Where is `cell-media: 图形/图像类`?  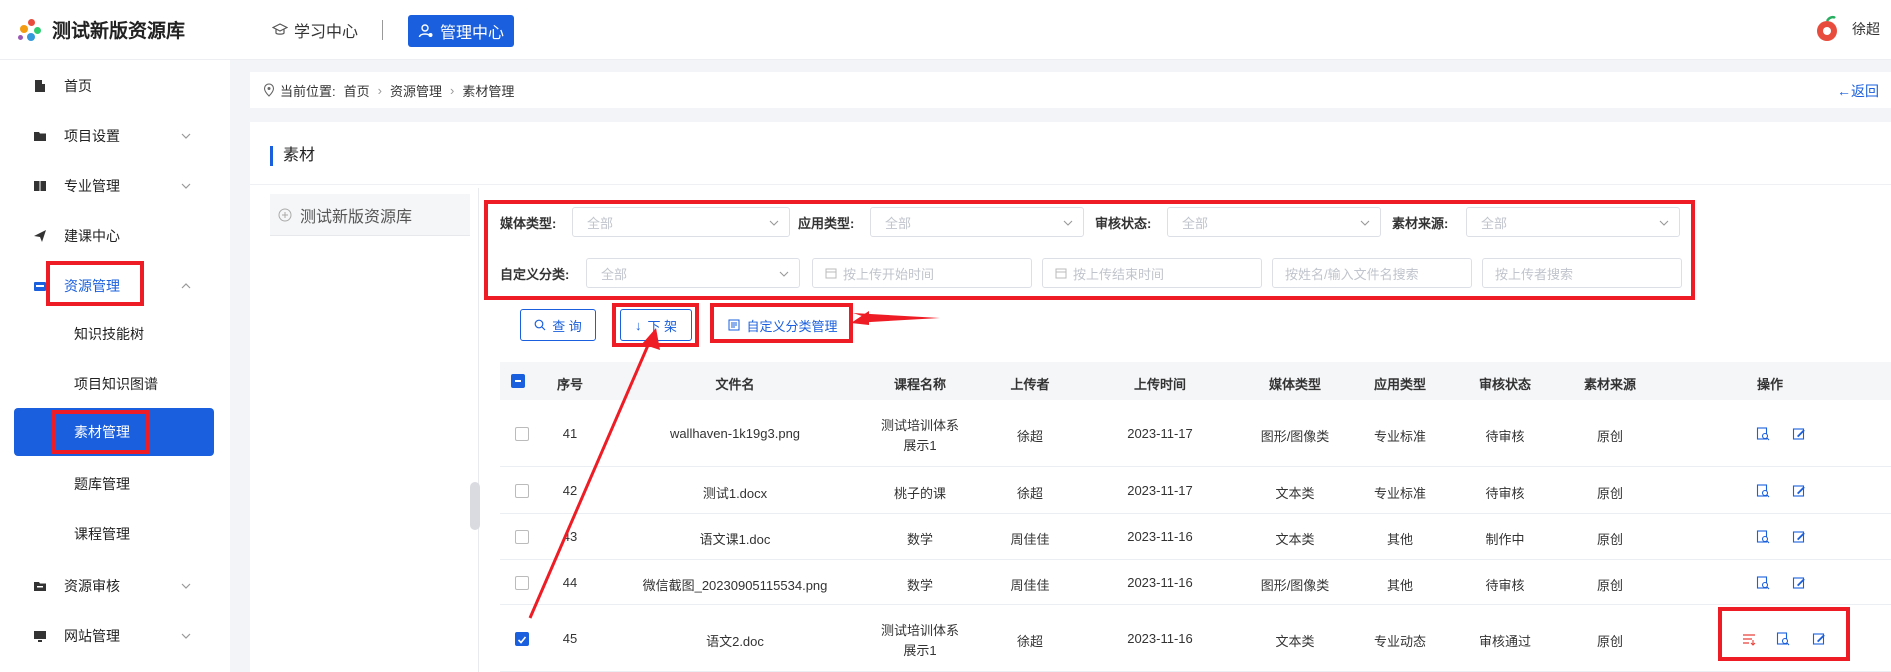
cell-media: 图形/图像类 is located at coordinates (1295, 585).